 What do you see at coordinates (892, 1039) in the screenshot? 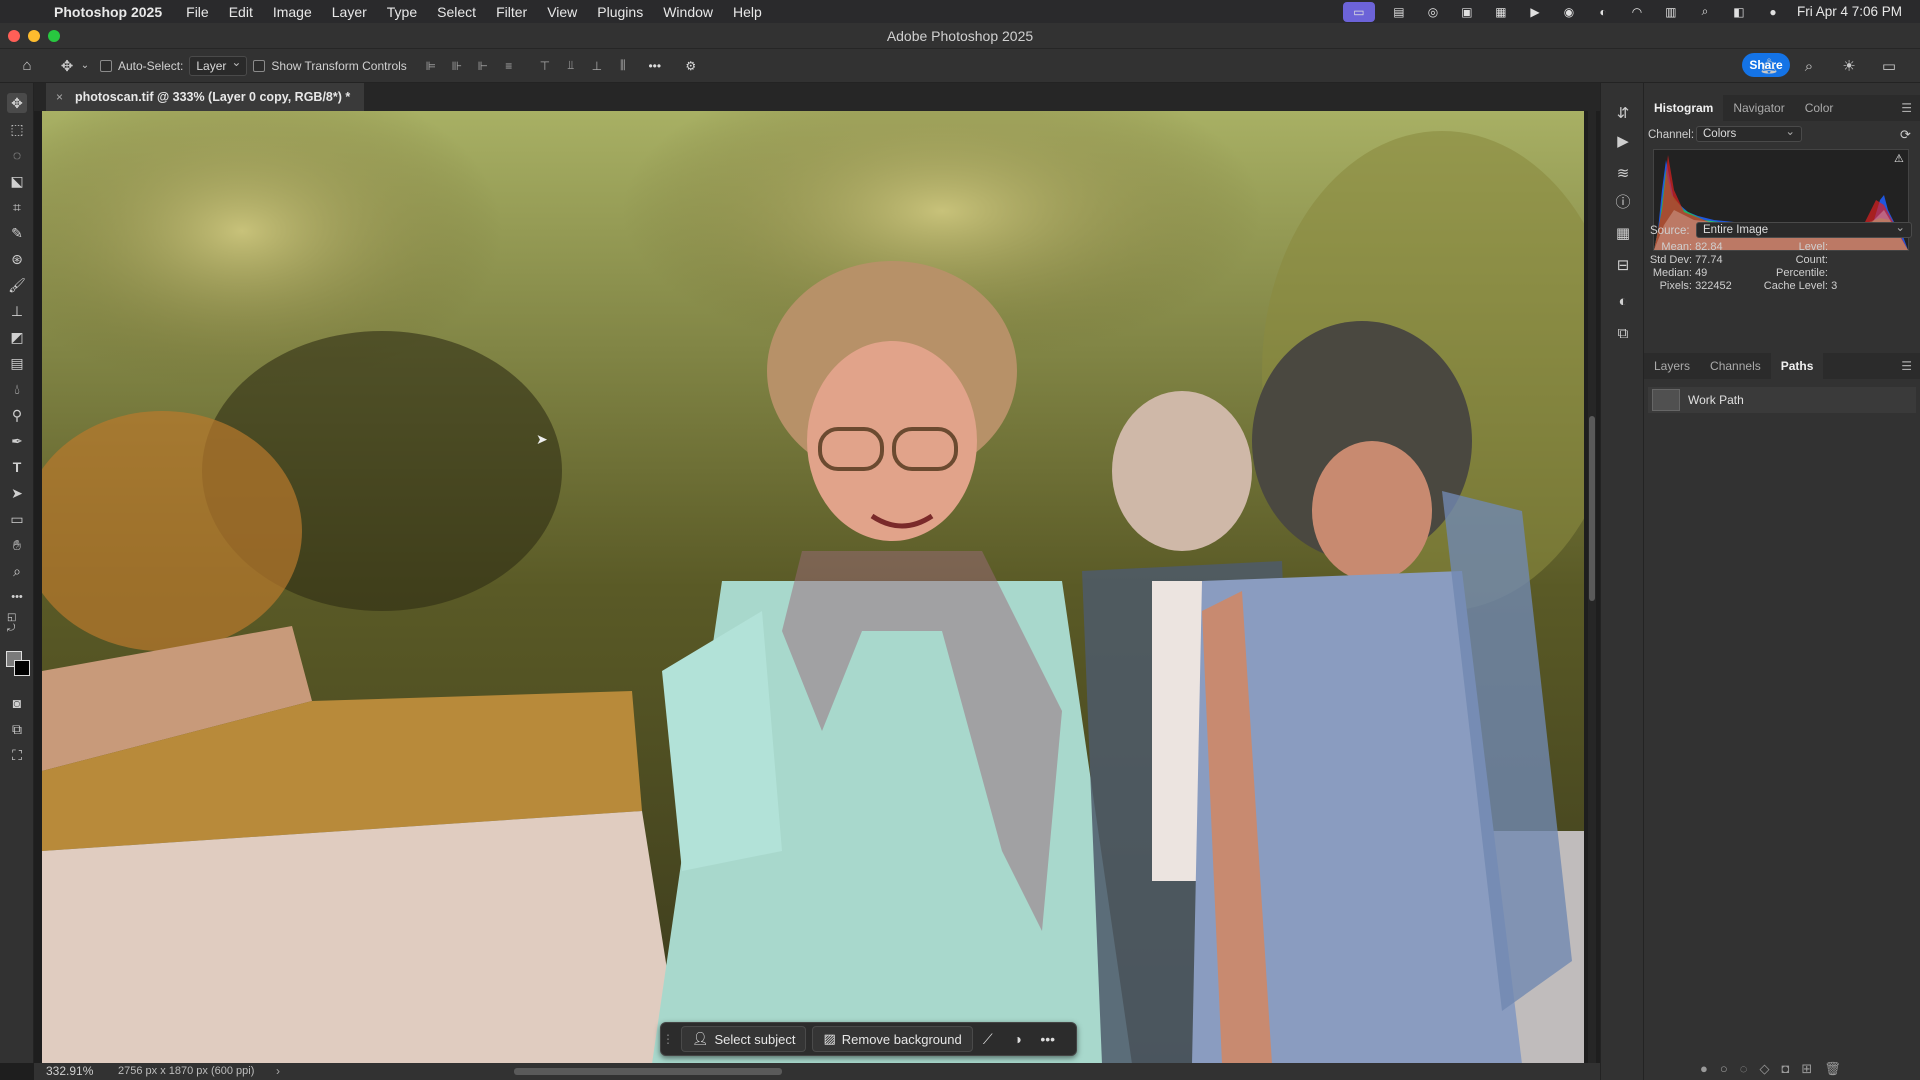
I see `remove-background-button: ▨ Remove background` at bounding box center [892, 1039].